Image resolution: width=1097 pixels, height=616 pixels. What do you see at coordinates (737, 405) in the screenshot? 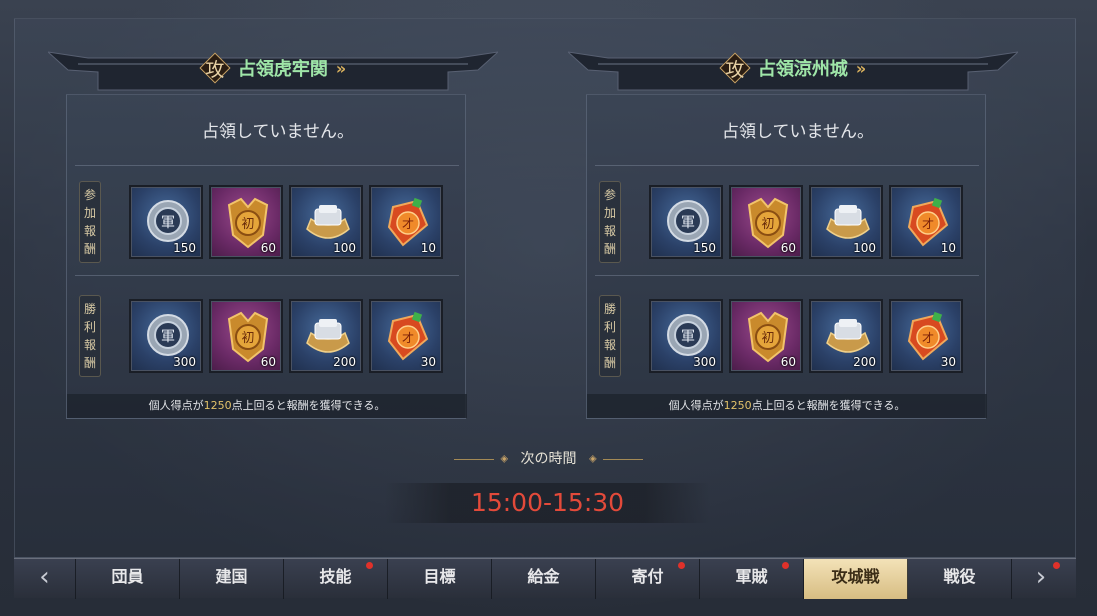
I see `score-threshold: 1250` at bounding box center [737, 405].